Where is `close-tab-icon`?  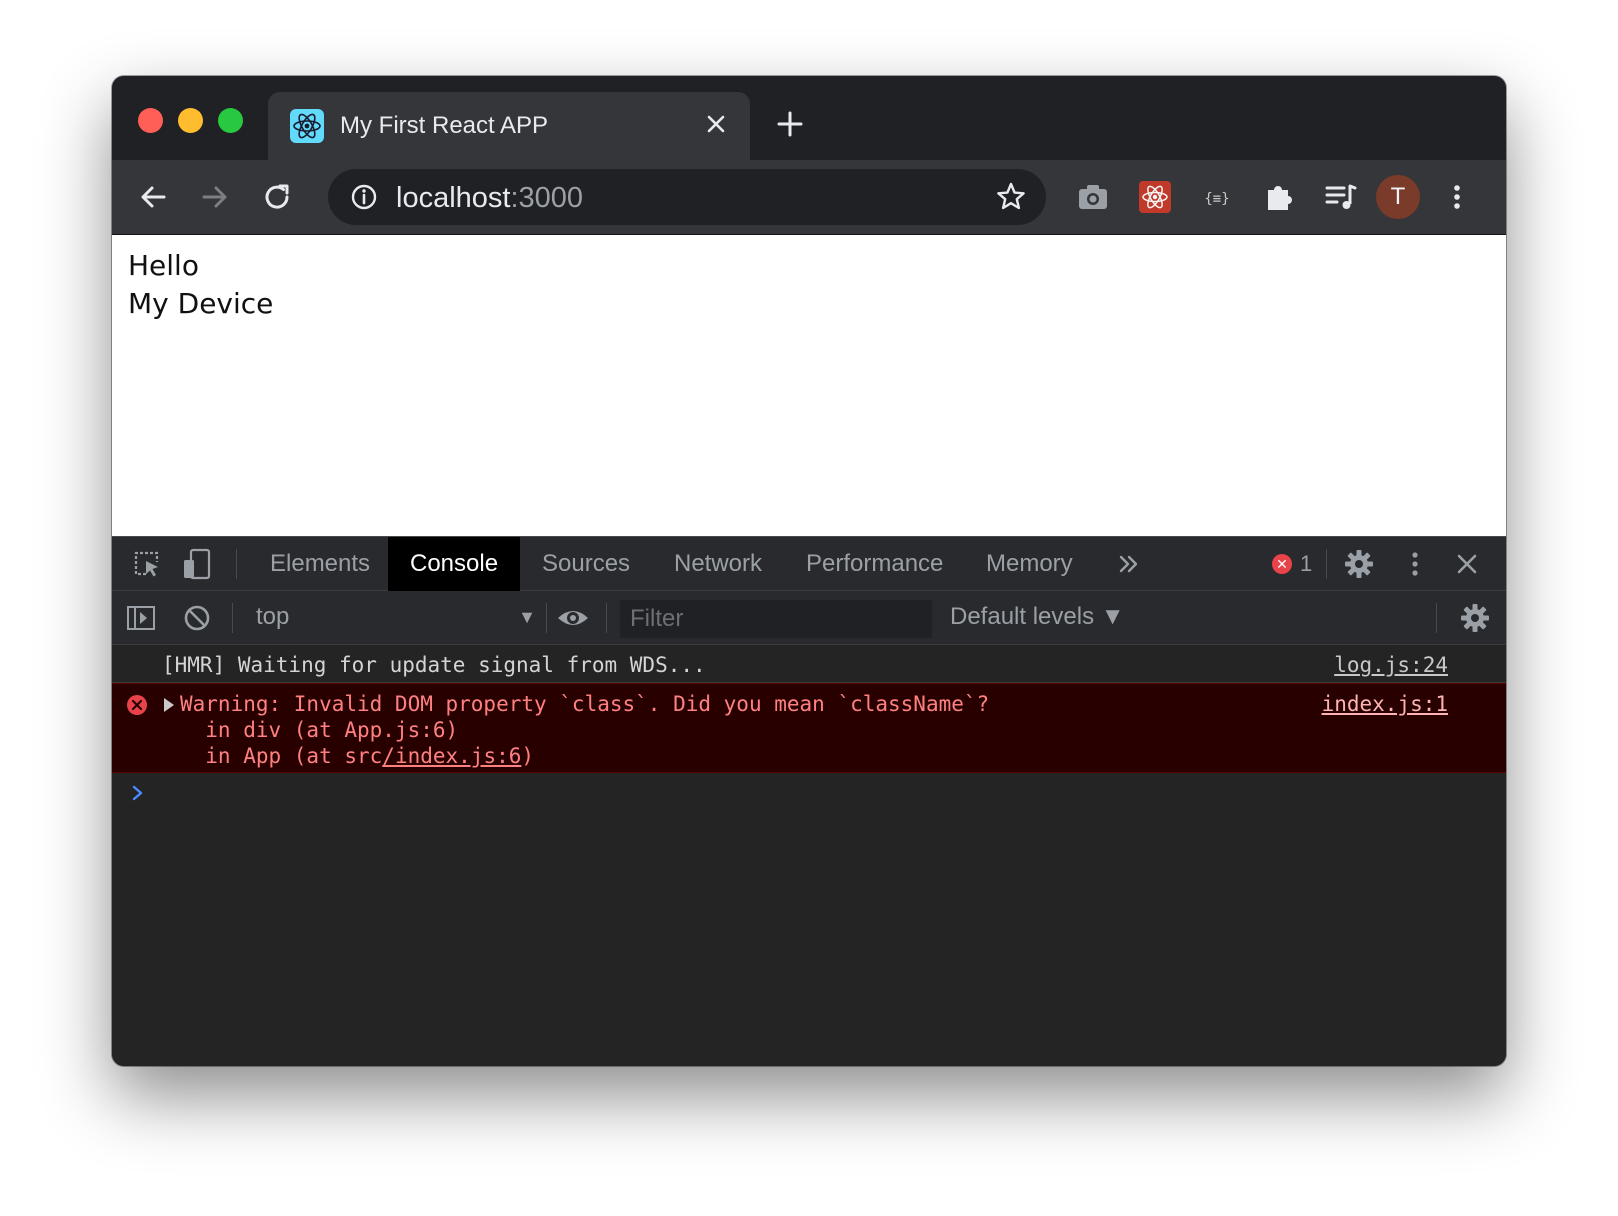 close-tab-icon is located at coordinates (716, 124).